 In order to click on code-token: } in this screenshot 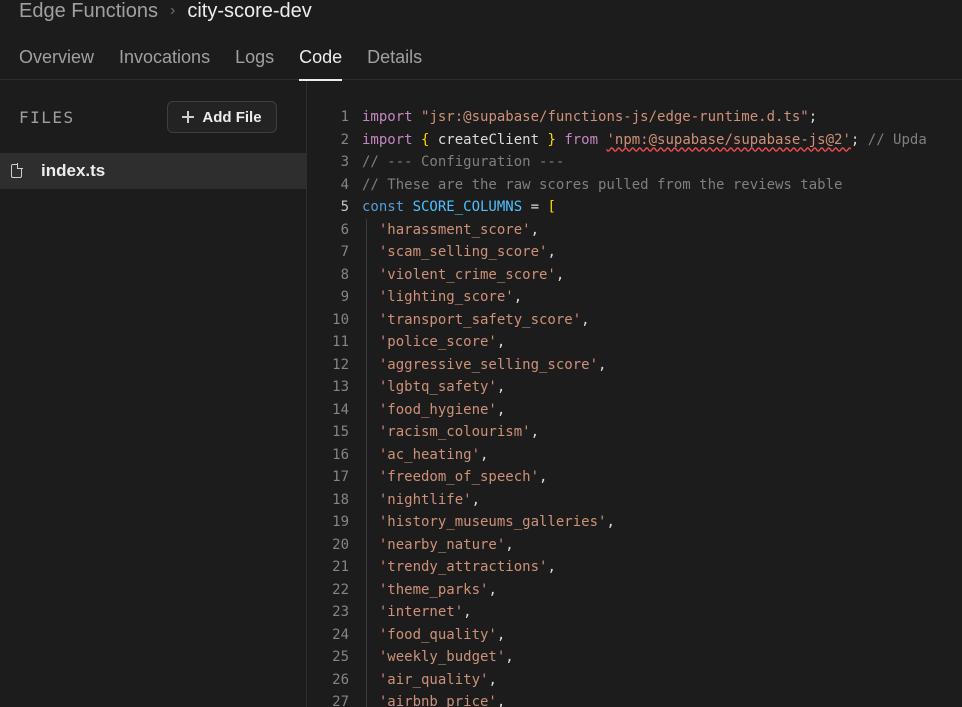, I will do `click(556, 139)`.